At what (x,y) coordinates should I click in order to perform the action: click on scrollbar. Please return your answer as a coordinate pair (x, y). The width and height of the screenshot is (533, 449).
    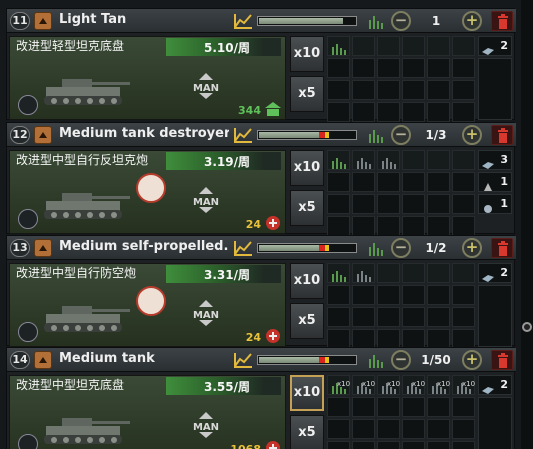
    Looking at the image, I should click on (527, 224).